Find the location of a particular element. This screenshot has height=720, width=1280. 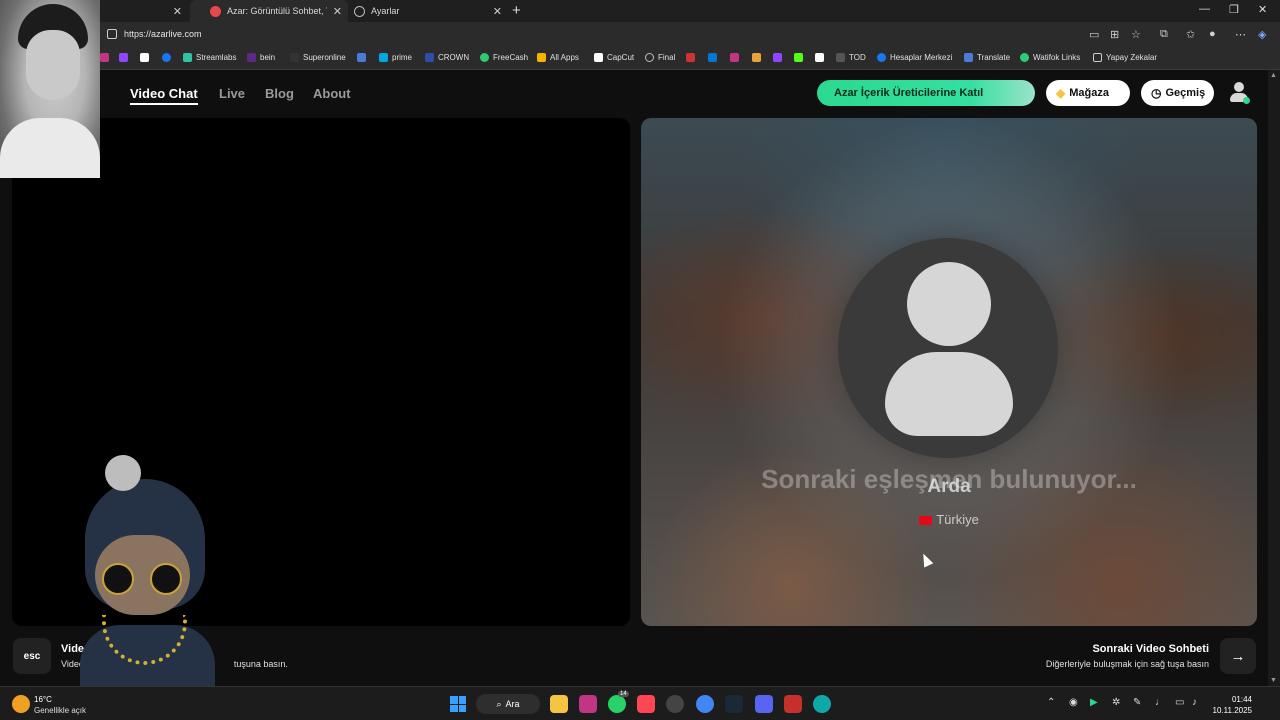

restore-icon: ❐ is located at coordinates (1234, 9).